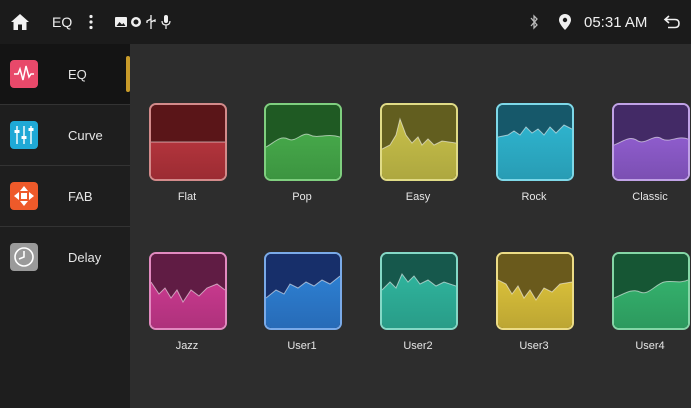 The width and height of the screenshot is (691, 408). I want to click on sidebar-item-label: FAB, so click(80, 196).